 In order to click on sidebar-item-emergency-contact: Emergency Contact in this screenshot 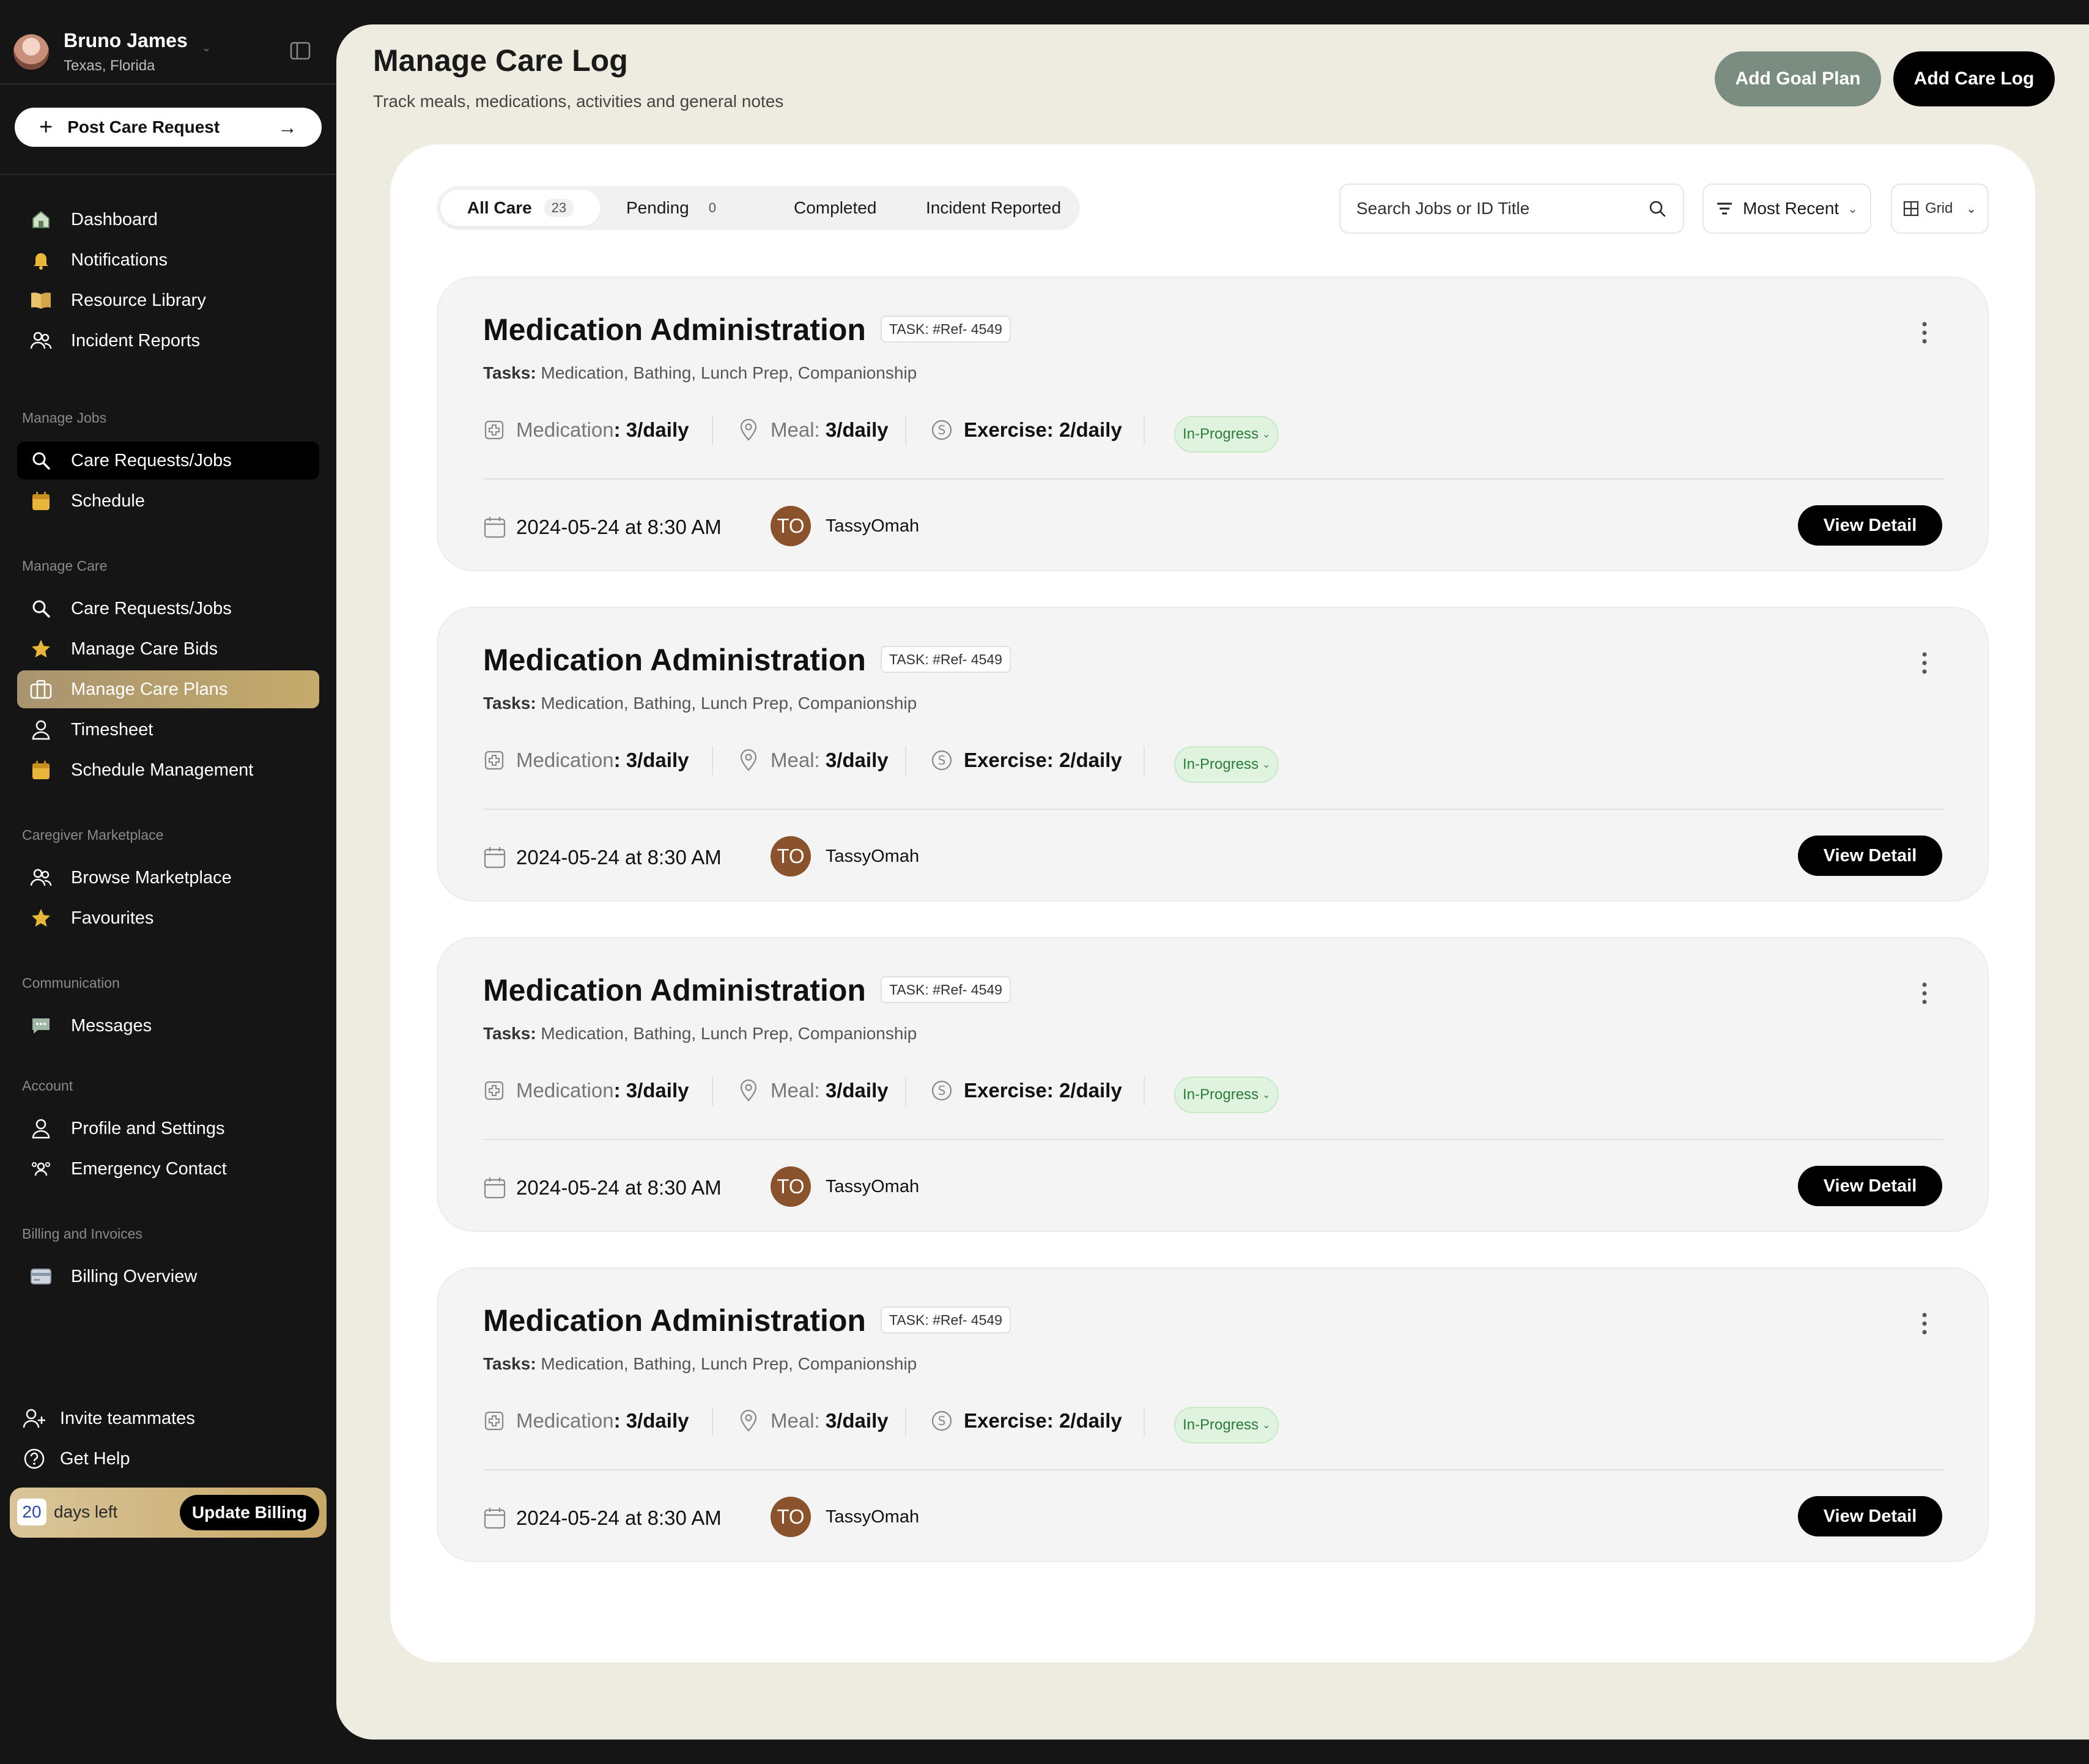, I will do `click(168, 1169)`.